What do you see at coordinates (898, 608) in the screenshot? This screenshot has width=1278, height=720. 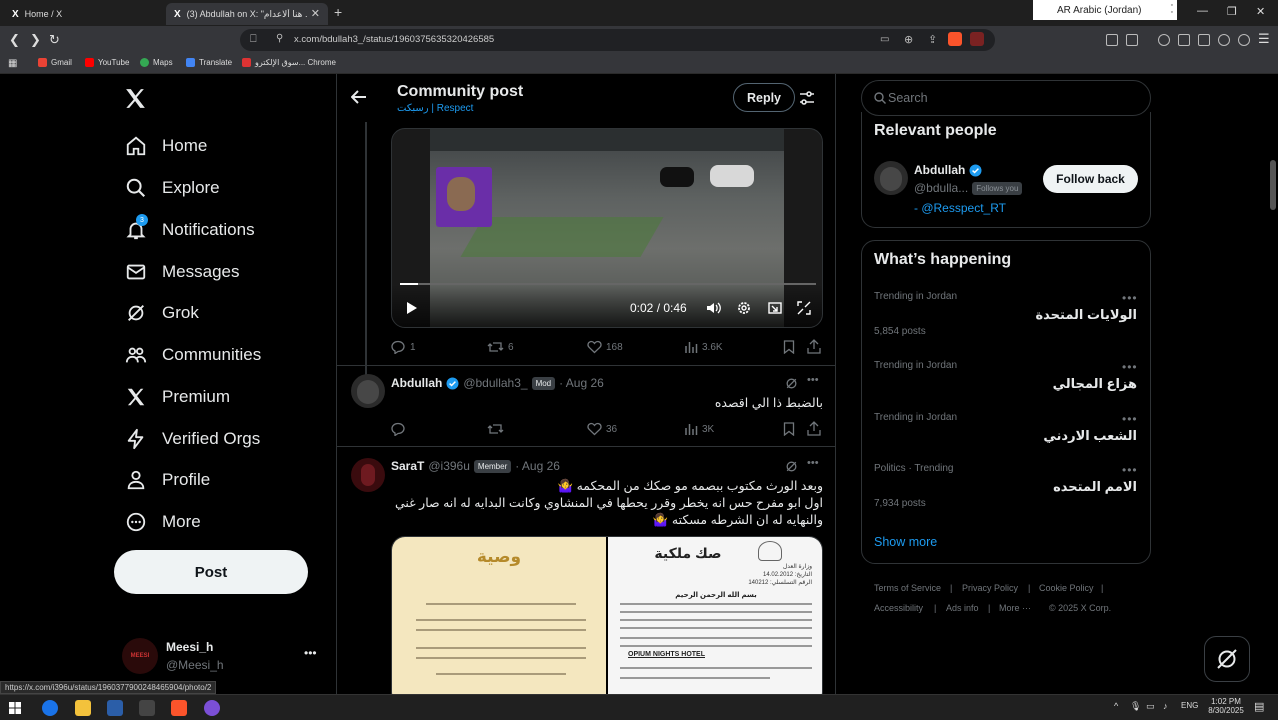 I see `footer-link-accessibility: Accessibility` at bounding box center [898, 608].